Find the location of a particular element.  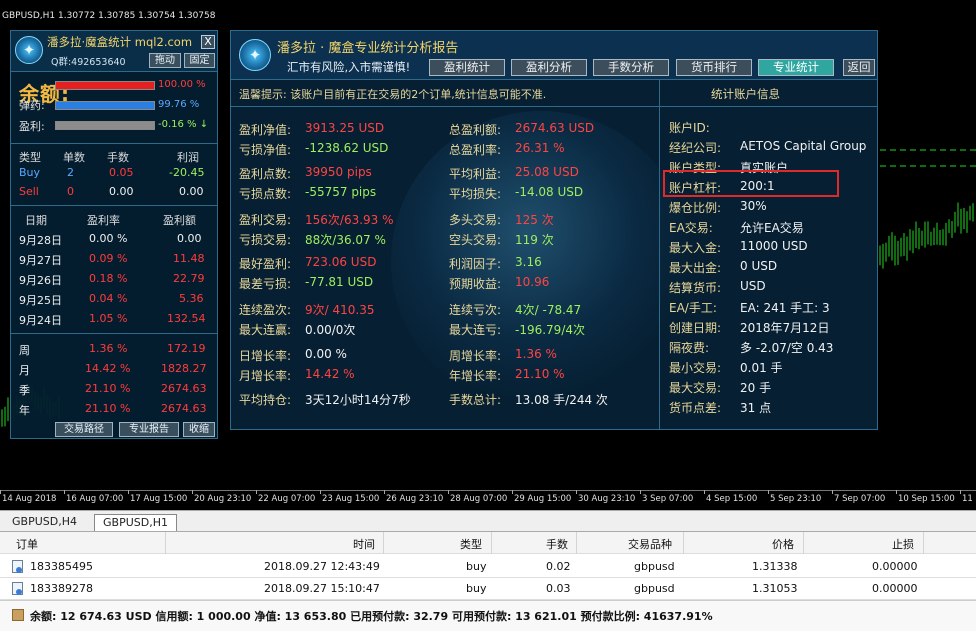

col-price: 价格 is located at coordinates (783, 544).